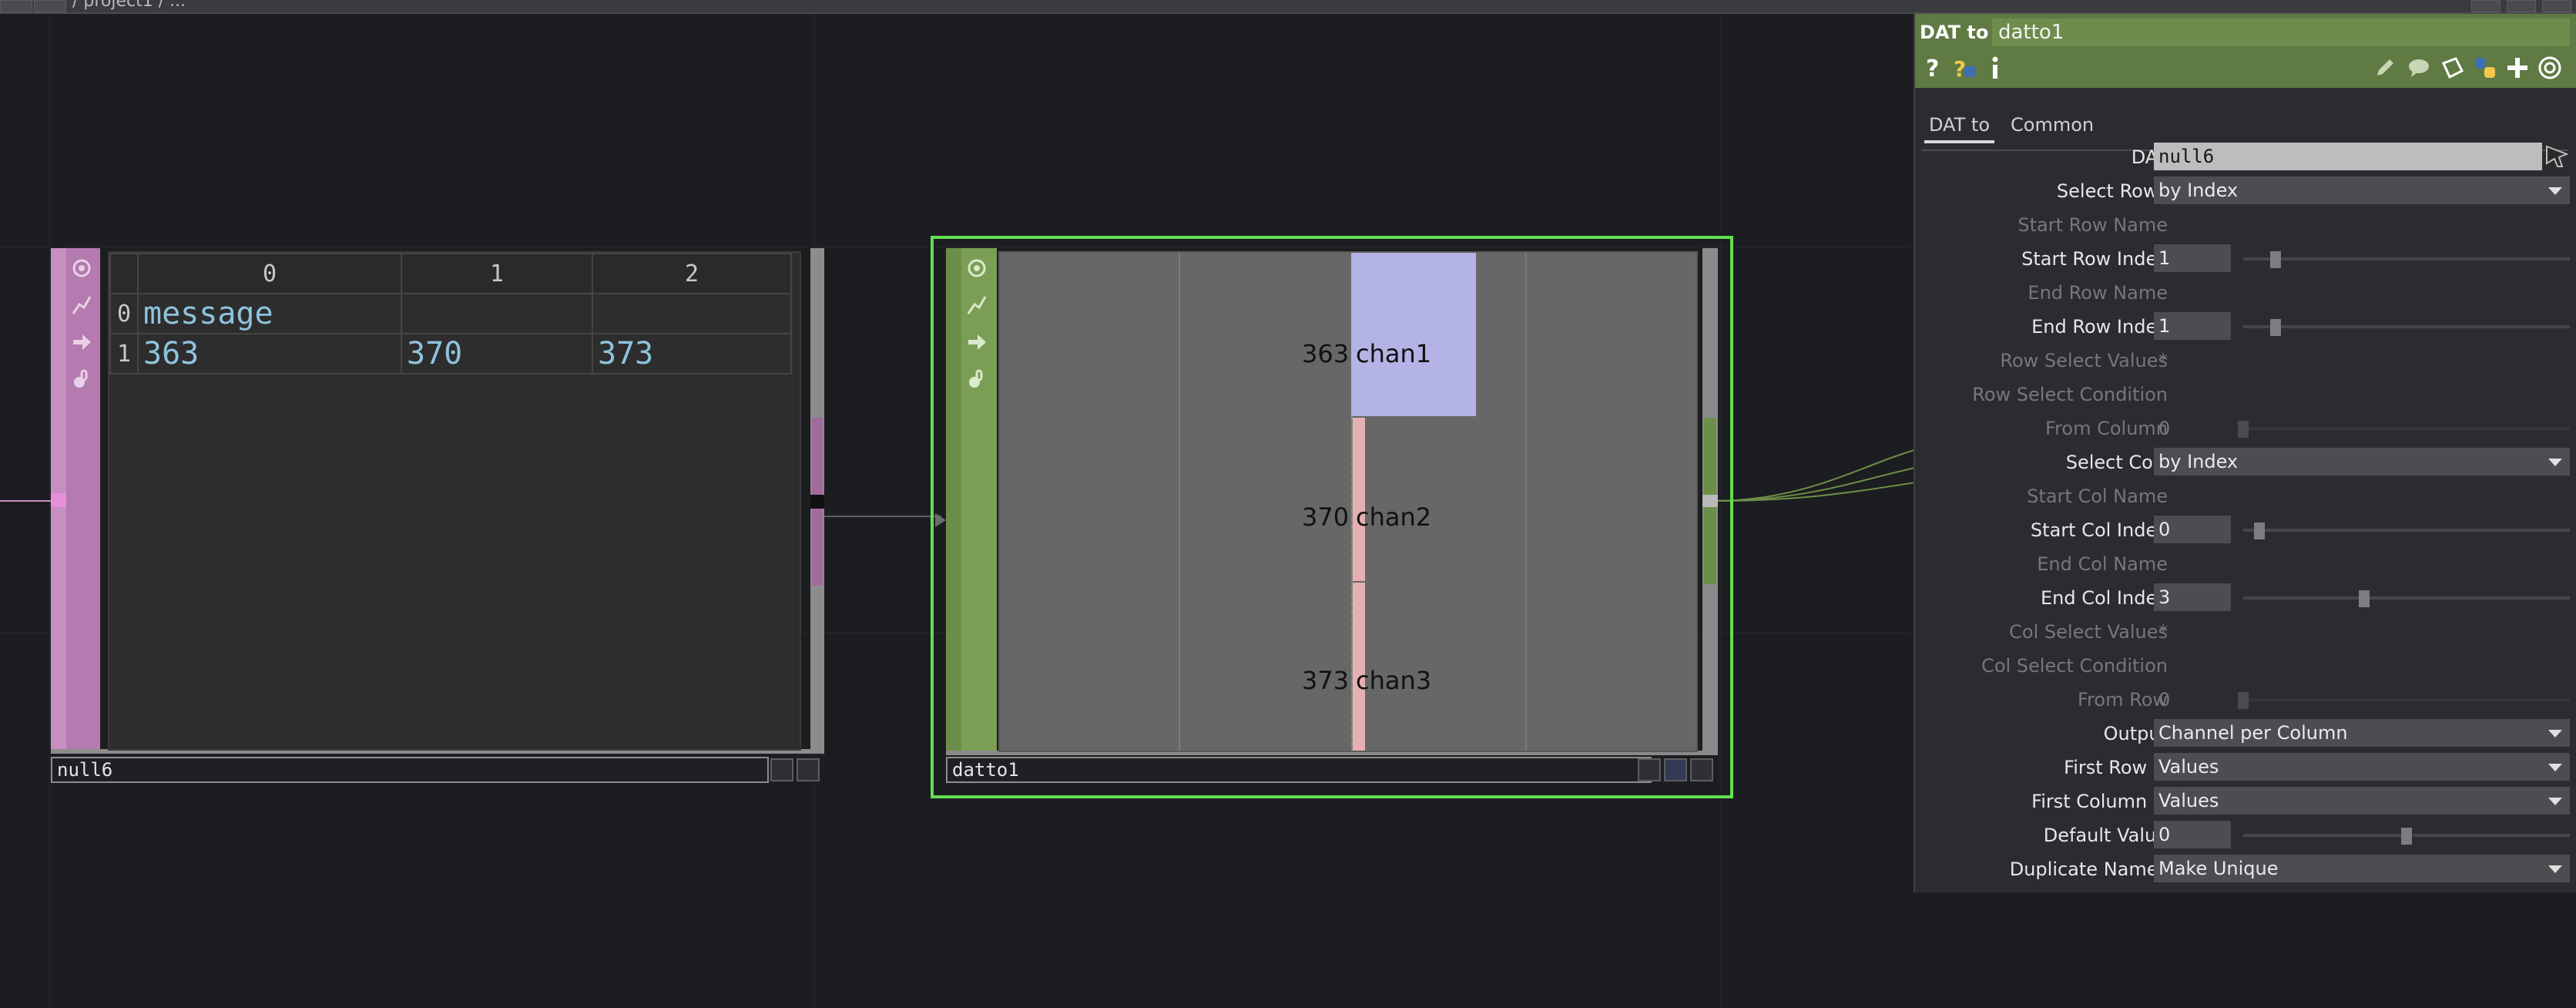 This screenshot has height=1008, width=2576. Describe the element at coordinates (2453, 68) in the screenshot. I see `clone-icon` at that location.